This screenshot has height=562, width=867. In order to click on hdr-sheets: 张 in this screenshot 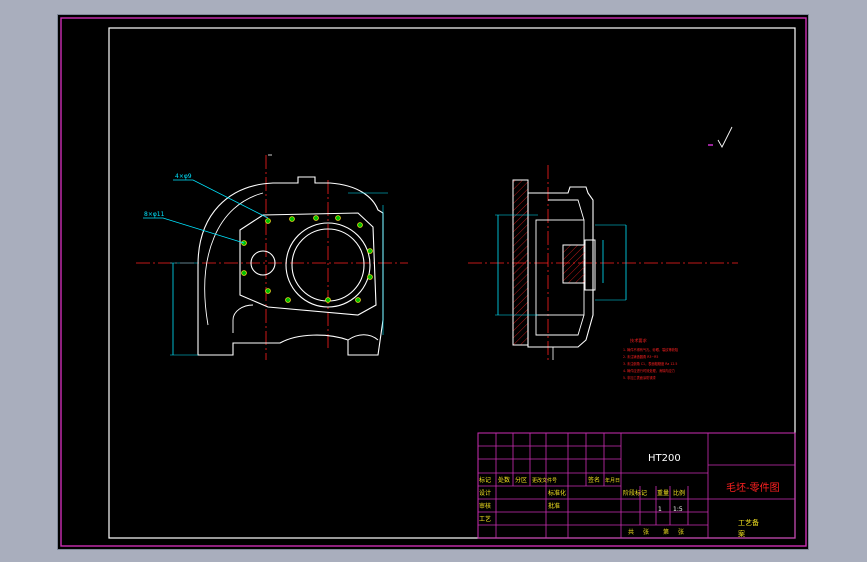, I will do `click(646, 532)`.